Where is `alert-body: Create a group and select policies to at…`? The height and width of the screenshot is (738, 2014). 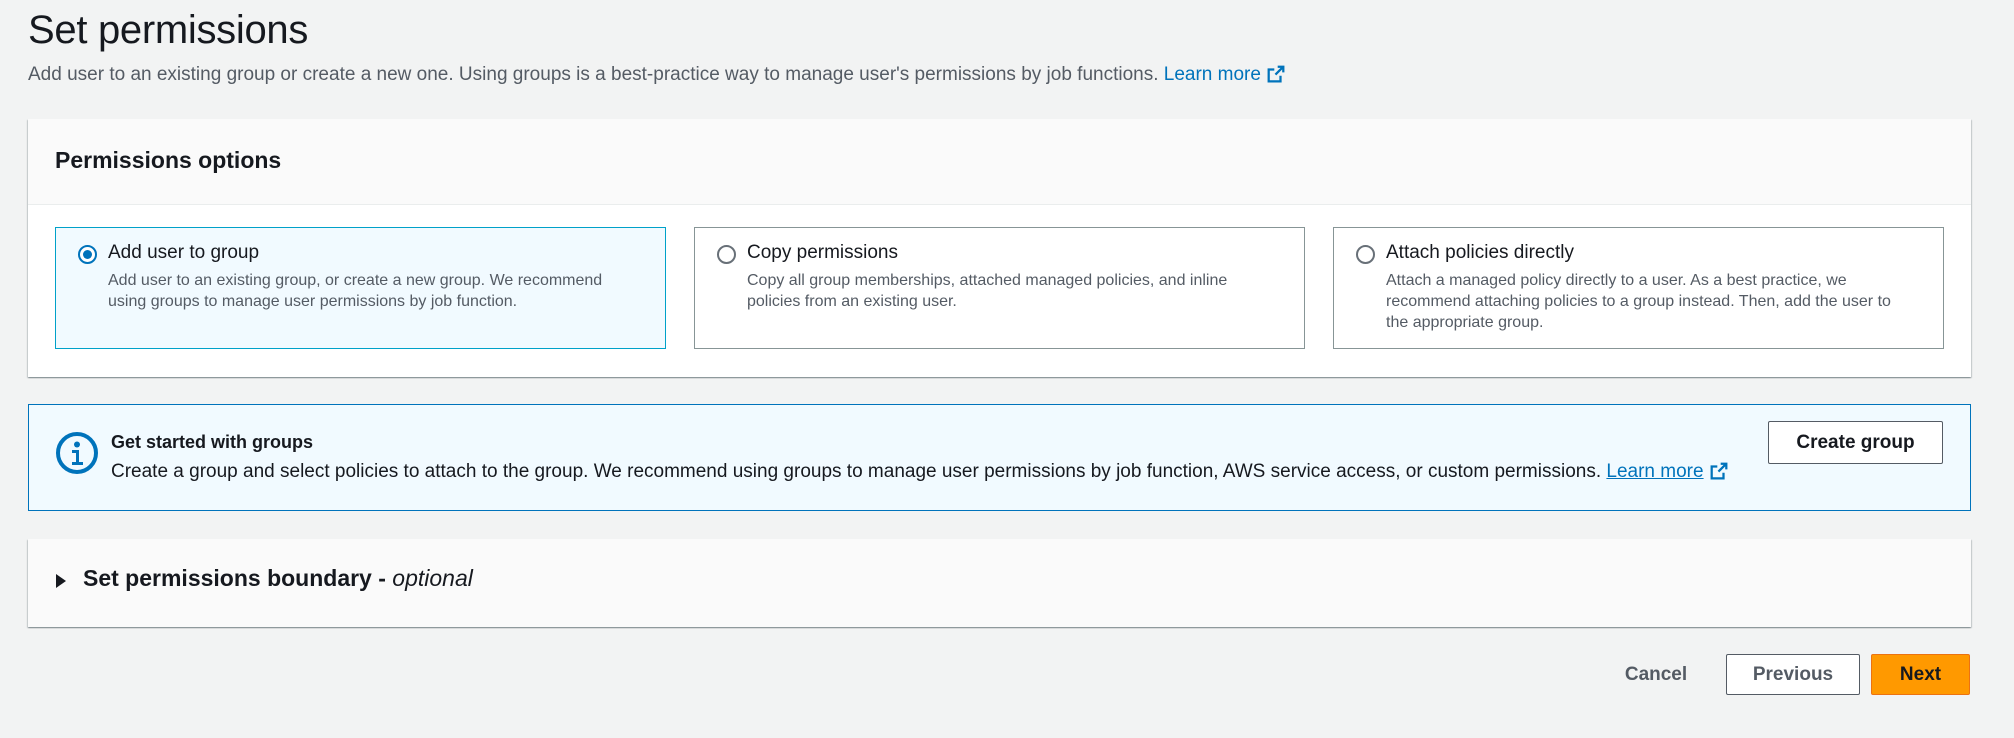 alert-body: Create a group and select policies to at… is located at coordinates (856, 471).